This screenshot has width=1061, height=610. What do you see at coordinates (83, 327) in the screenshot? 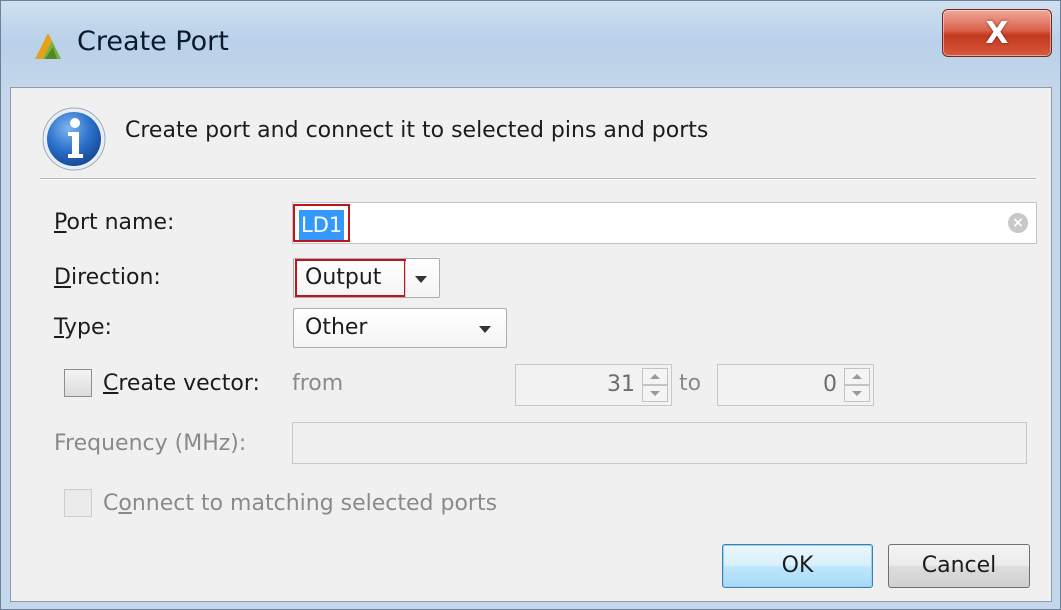
I see `type-label: Type:` at bounding box center [83, 327].